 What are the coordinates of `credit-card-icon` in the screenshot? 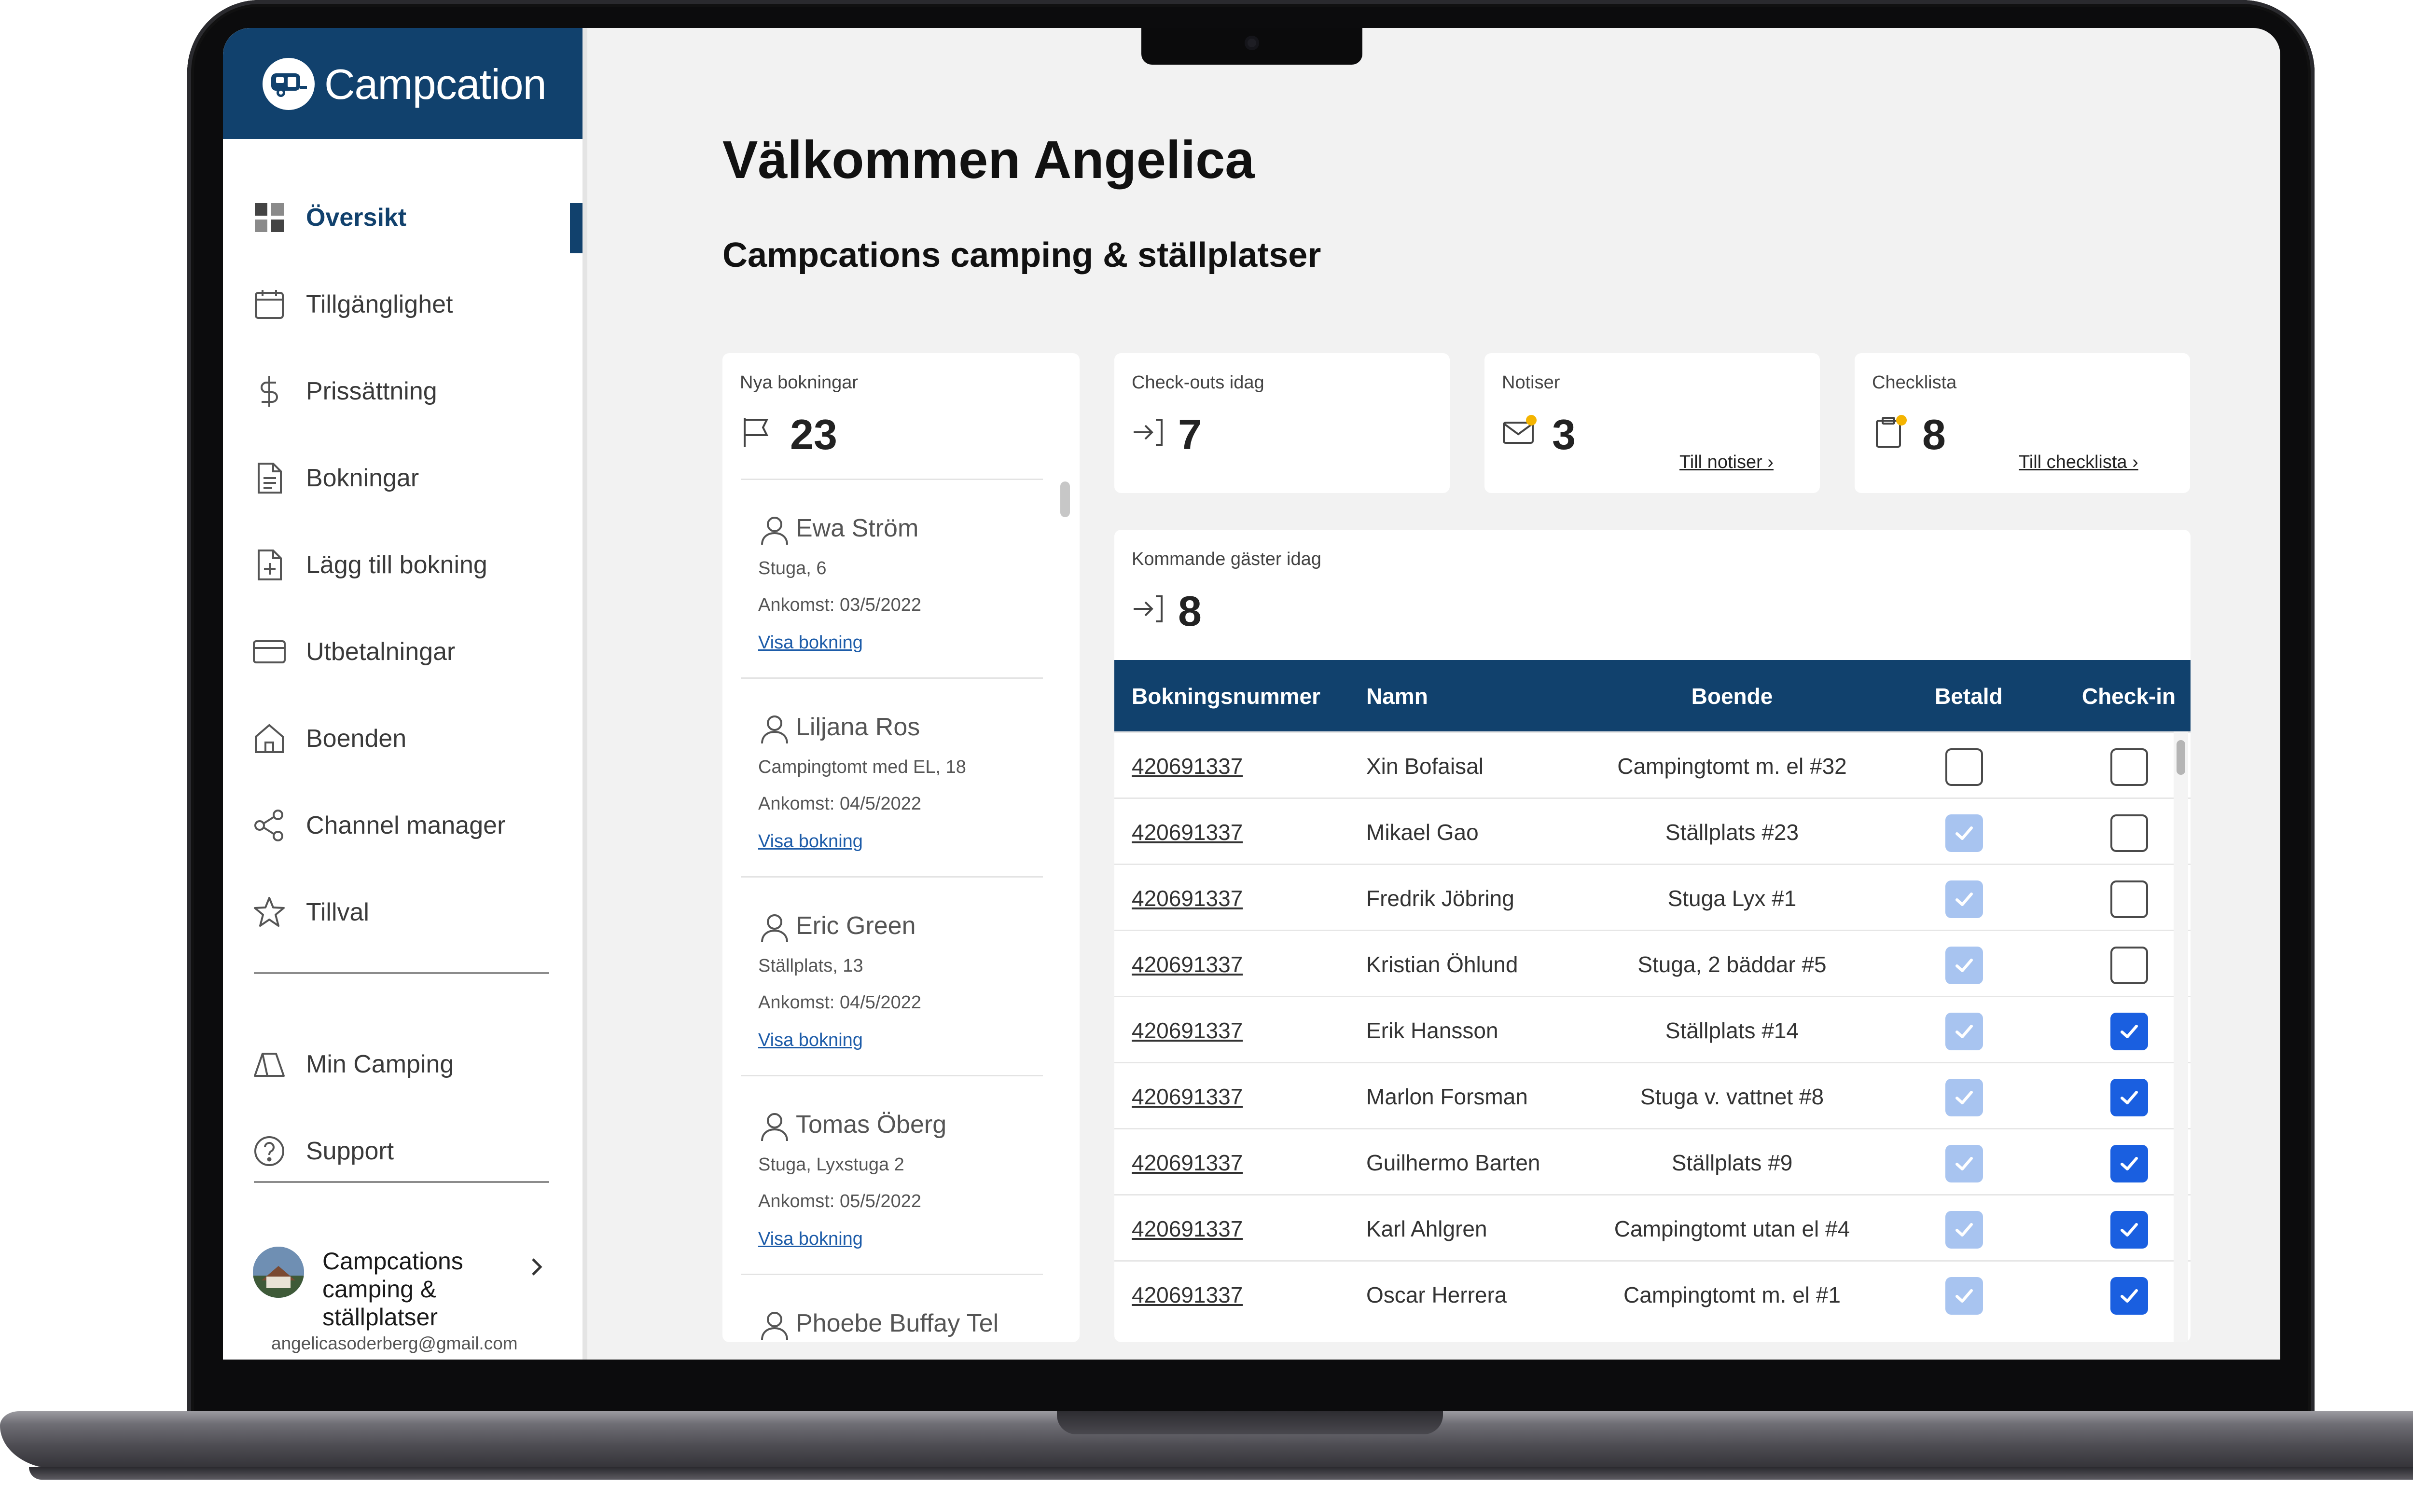 It's located at (269, 651).